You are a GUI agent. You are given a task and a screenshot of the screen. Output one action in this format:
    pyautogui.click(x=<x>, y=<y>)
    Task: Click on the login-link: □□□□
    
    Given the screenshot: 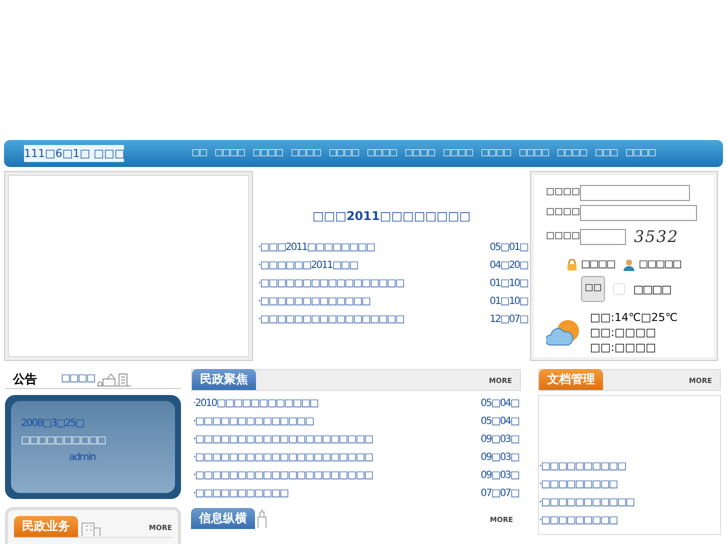 What is the action you would take?
    pyautogui.click(x=597, y=264)
    